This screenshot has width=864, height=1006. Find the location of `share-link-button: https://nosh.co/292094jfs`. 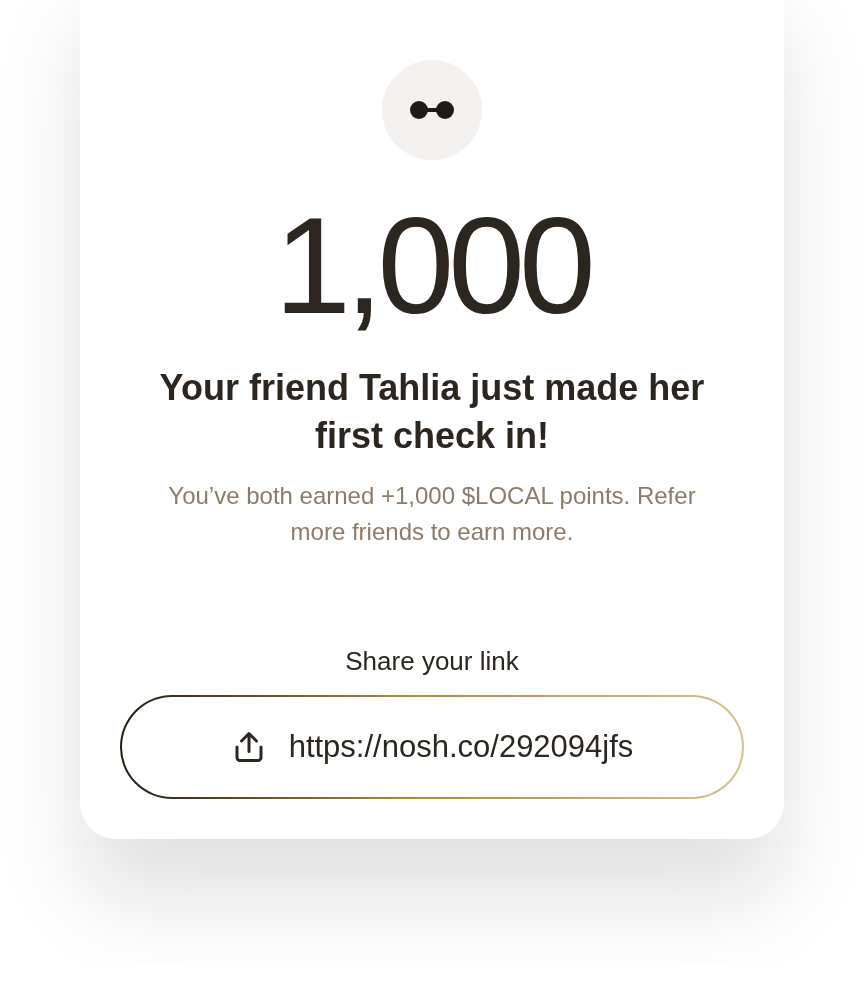

share-link-button: https://nosh.co/292094jfs is located at coordinates (432, 747).